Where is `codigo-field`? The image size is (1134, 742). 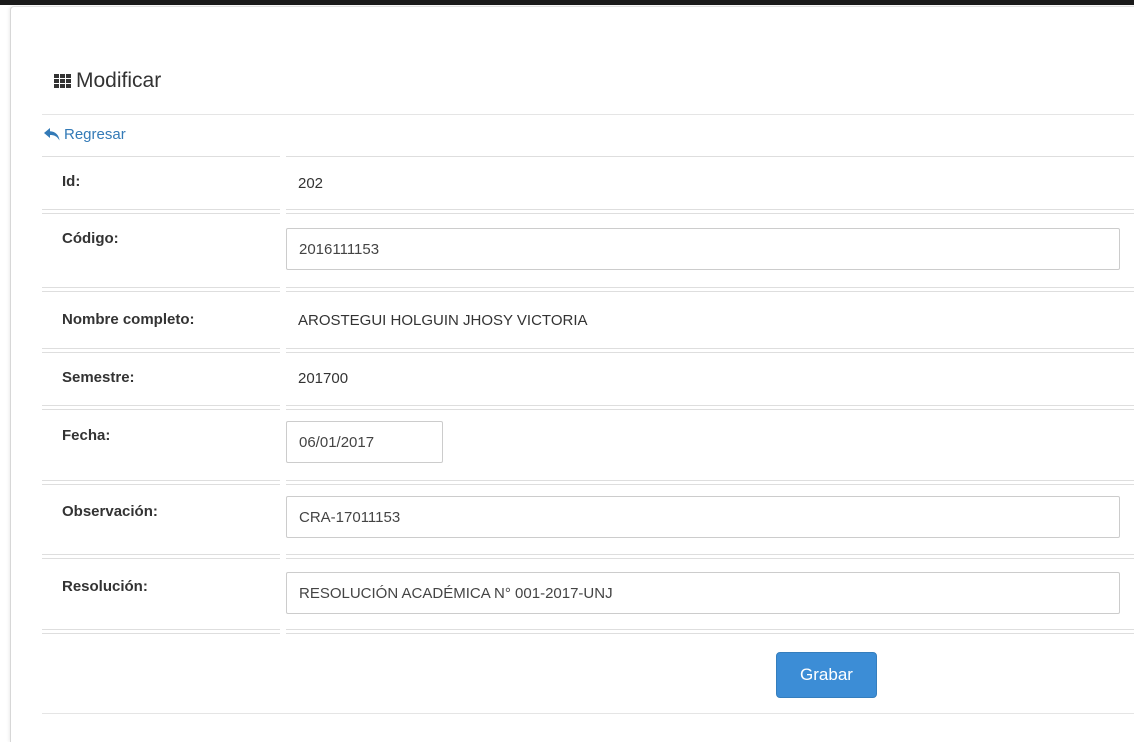
codigo-field is located at coordinates (703, 249).